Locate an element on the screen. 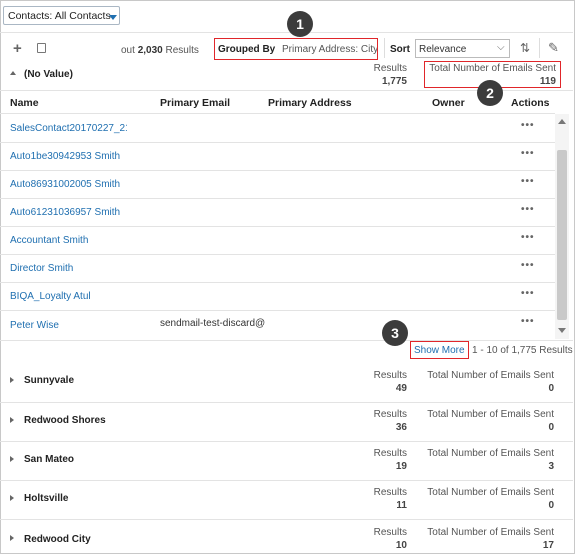 The width and height of the screenshot is (575, 554). scroll-up-arrow is located at coordinates (562, 121).